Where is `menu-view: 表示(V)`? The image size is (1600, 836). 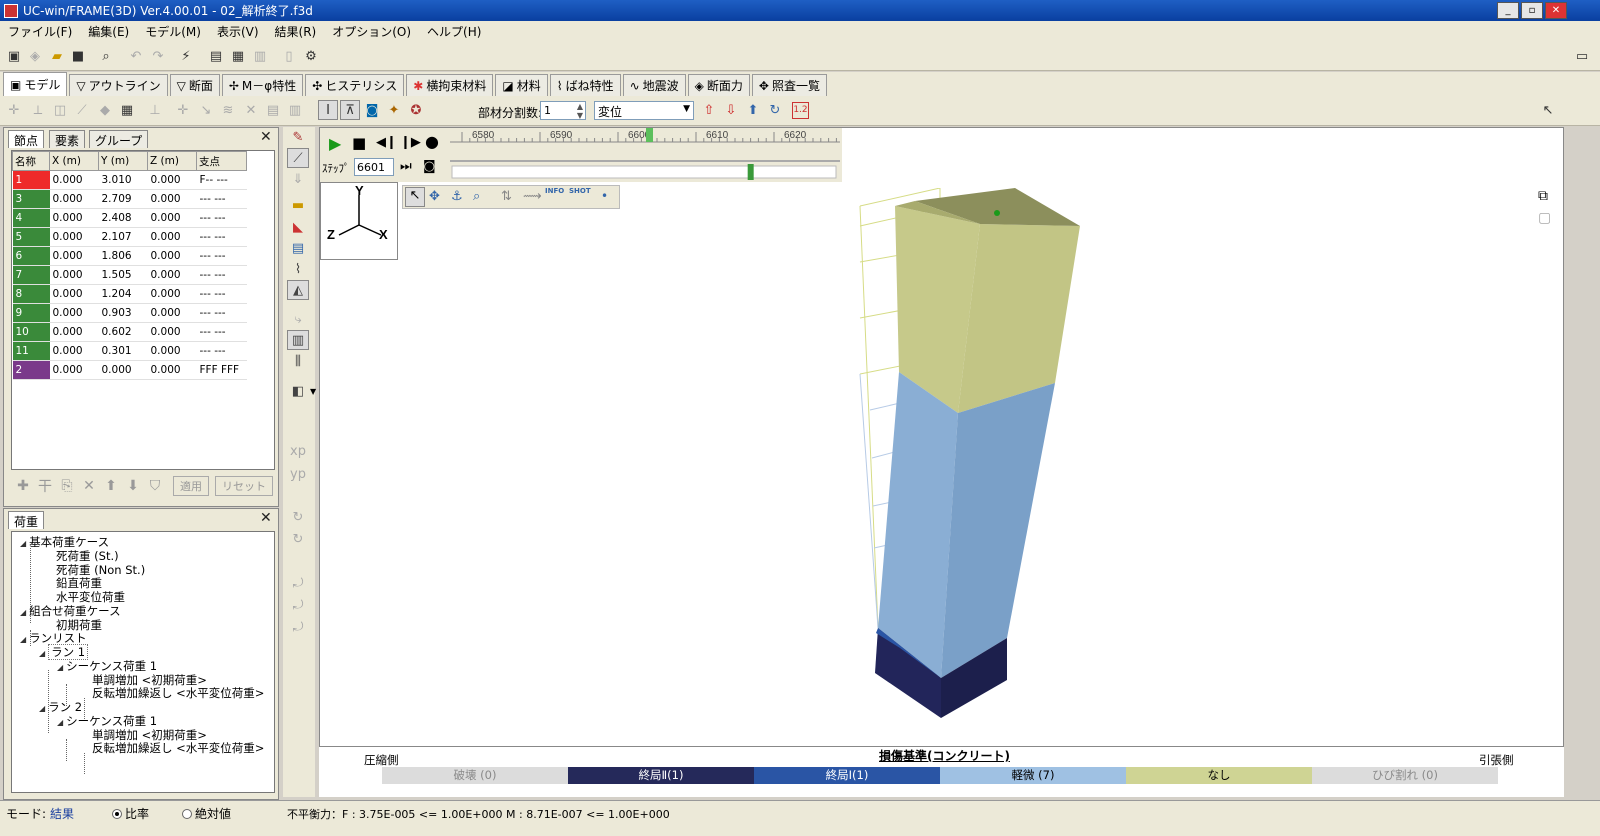 menu-view: 表示(V) is located at coordinates (238, 31).